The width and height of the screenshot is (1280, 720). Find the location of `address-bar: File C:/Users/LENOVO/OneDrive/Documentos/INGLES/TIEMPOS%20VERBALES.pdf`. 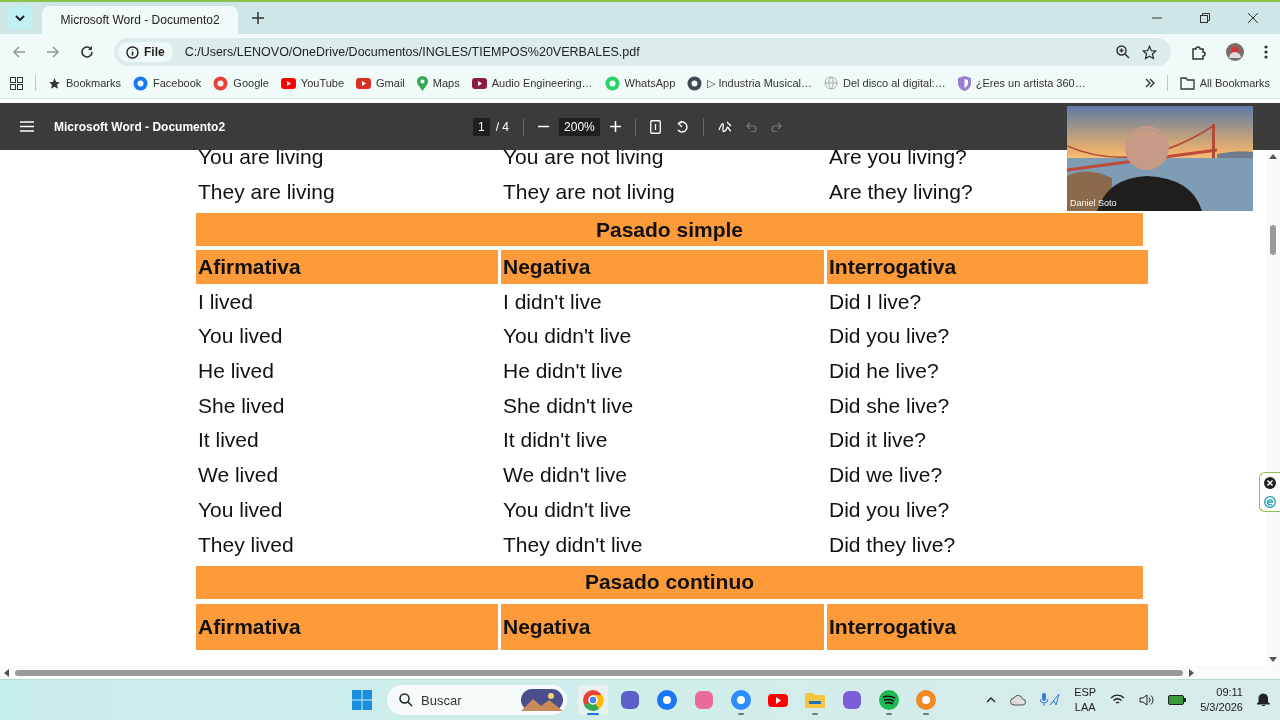

address-bar: File C:/Users/LENOVO/OneDrive/Documentos/INGLES/TIEMPOS%20VERBALES.pdf is located at coordinates (642, 52).